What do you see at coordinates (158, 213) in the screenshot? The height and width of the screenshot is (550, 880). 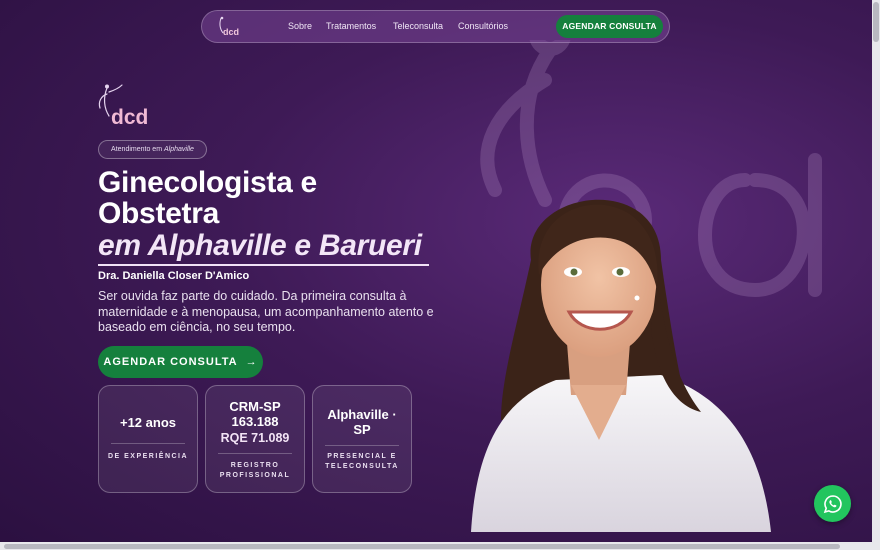 I see `hero-title-line2: Obstetra` at bounding box center [158, 213].